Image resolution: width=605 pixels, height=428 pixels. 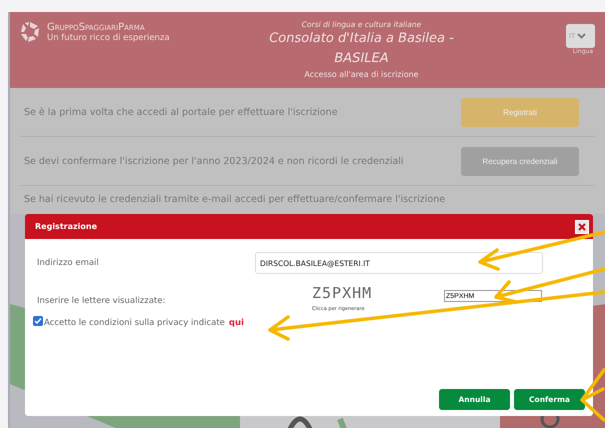 I want to click on close-button, so click(x=582, y=227).